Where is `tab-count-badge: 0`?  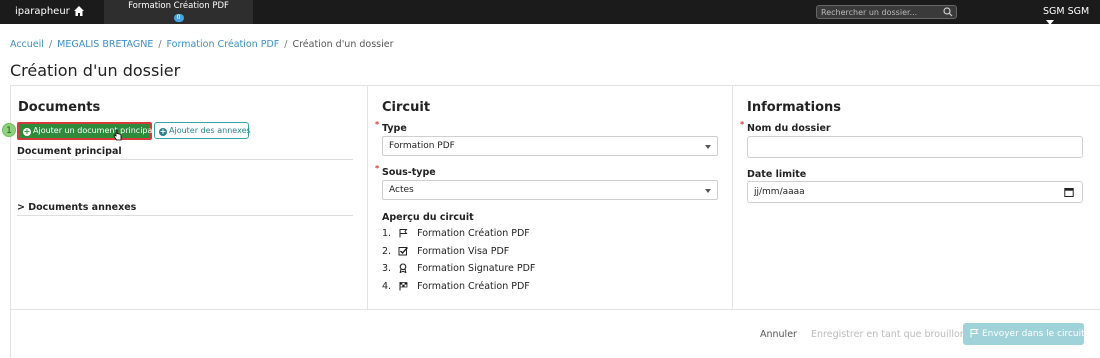
tab-count-badge: 0 is located at coordinates (178, 18).